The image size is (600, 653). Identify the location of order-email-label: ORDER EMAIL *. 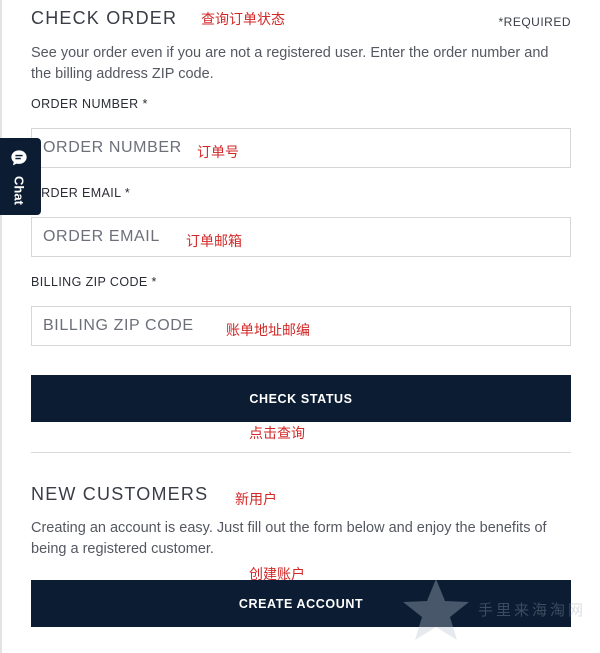
(81, 193).